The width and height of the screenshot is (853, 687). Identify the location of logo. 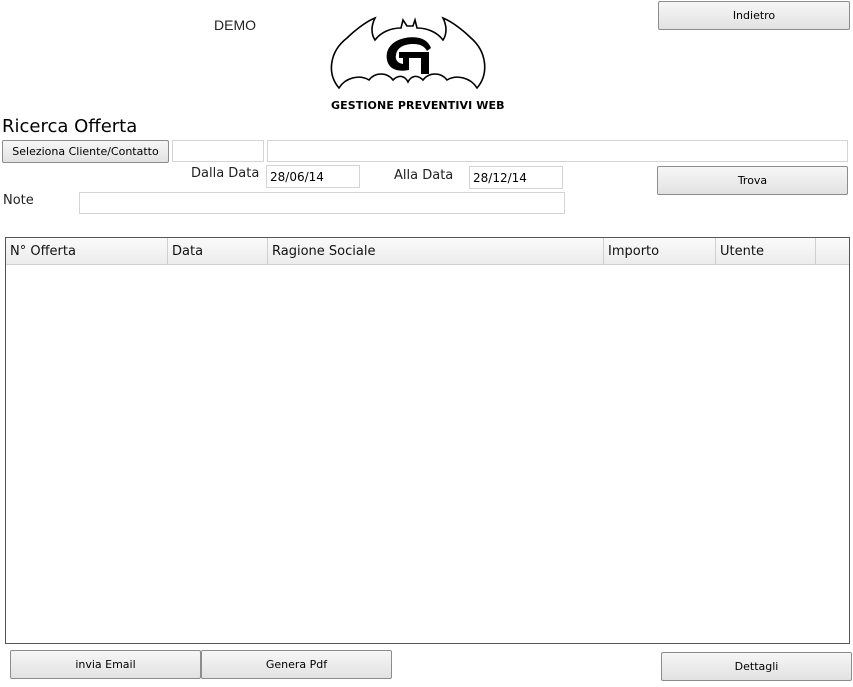
(408, 55).